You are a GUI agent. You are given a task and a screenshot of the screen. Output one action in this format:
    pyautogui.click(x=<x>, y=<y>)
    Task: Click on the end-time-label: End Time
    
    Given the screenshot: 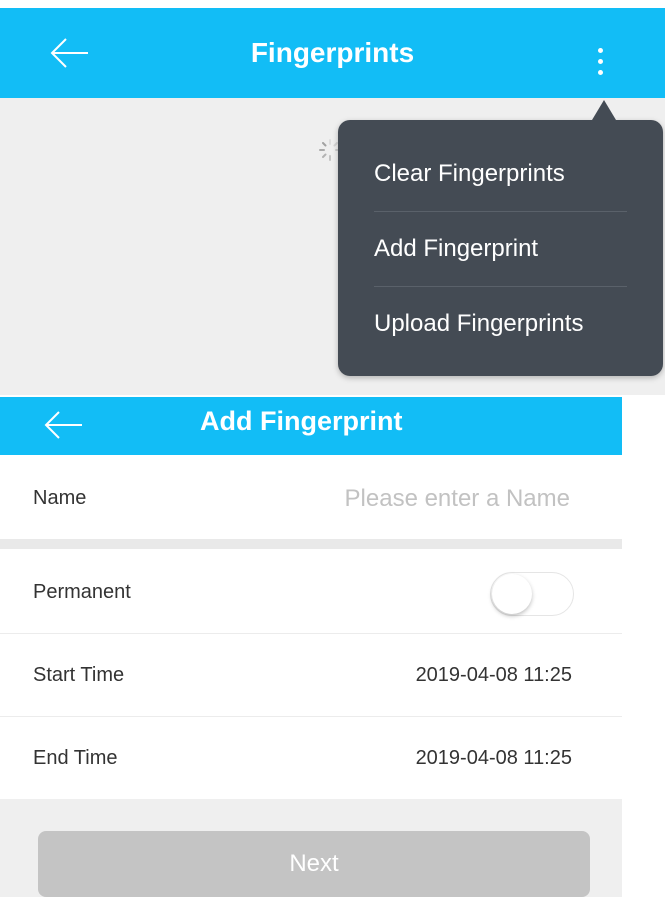 What is the action you would take?
    pyautogui.click(x=75, y=758)
    